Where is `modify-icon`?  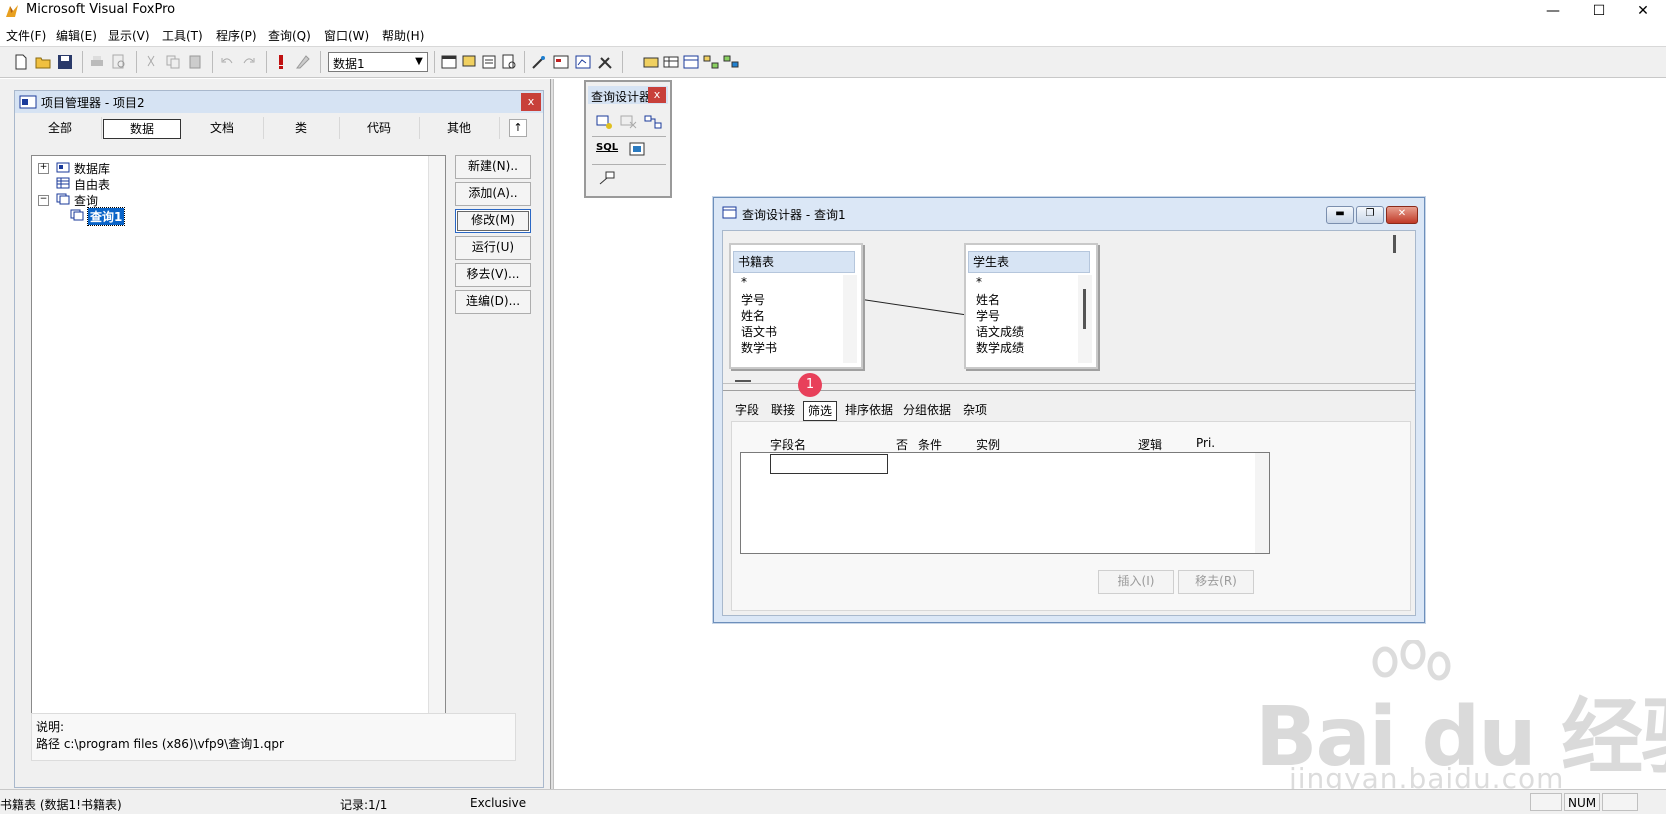 modify-icon is located at coordinates (303, 62).